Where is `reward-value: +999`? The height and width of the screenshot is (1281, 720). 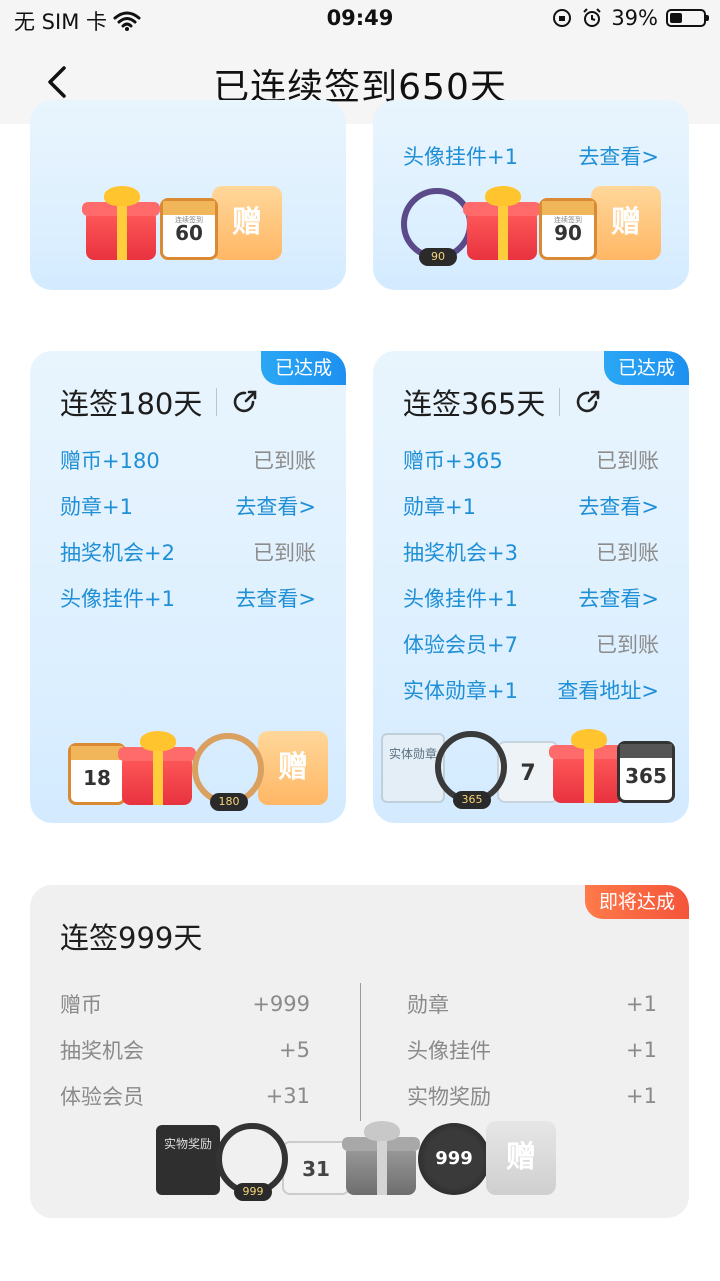 reward-value: +999 is located at coordinates (281, 1004).